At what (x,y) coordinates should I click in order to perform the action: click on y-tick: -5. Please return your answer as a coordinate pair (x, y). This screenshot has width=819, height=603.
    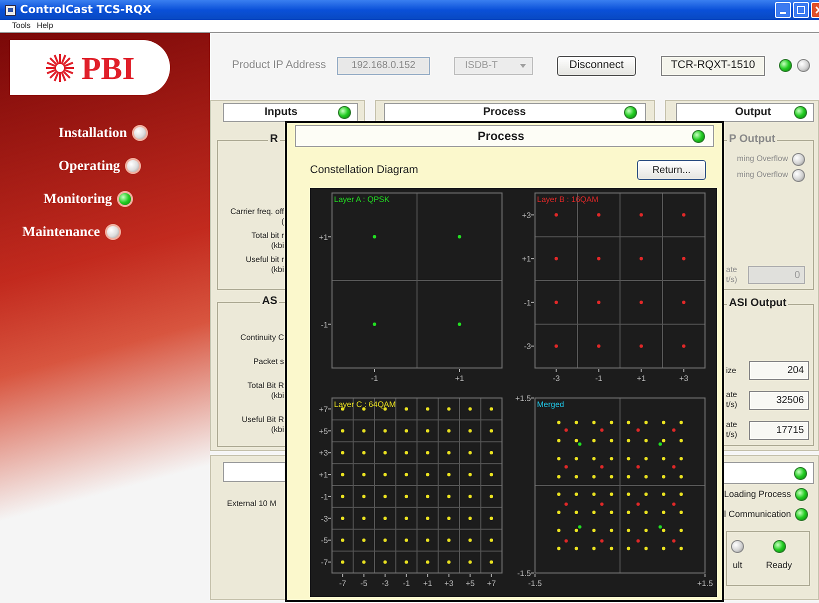
    Looking at the image, I should click on (326, 540).